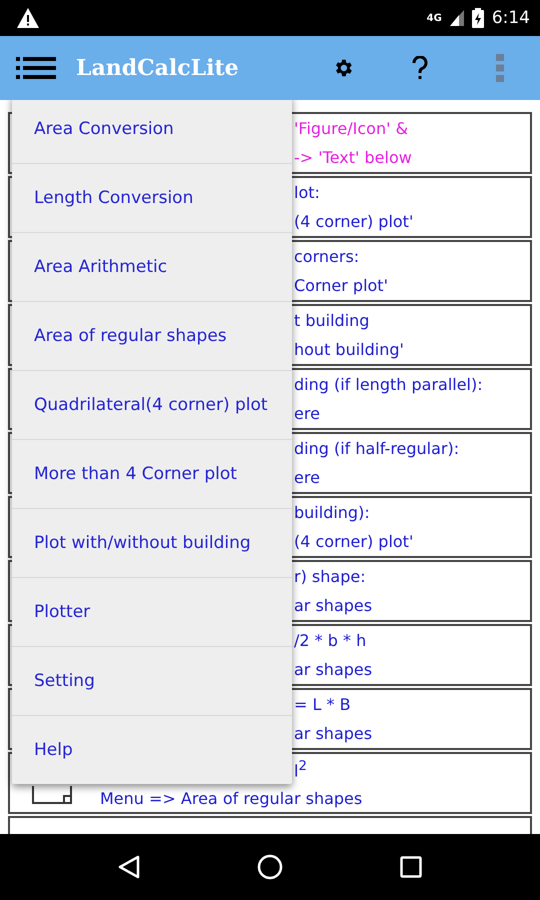 The width and height of the screenshot is (540, 900). What do you see at coordinates (353, 157) in the screenshot?
I see `row-subtitle: -> 'Text' below` at bounding box center [353, 157].